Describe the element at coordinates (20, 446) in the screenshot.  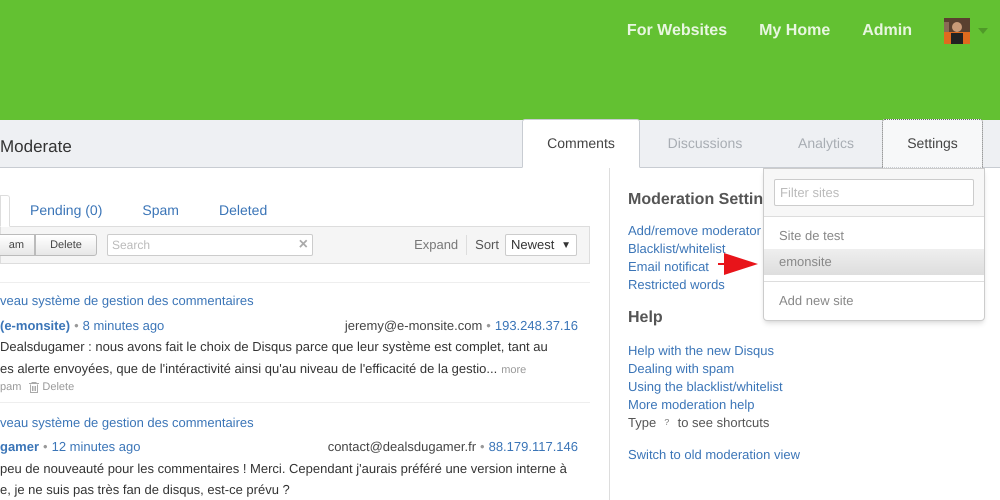
I see `author-link: gamer` at that location.